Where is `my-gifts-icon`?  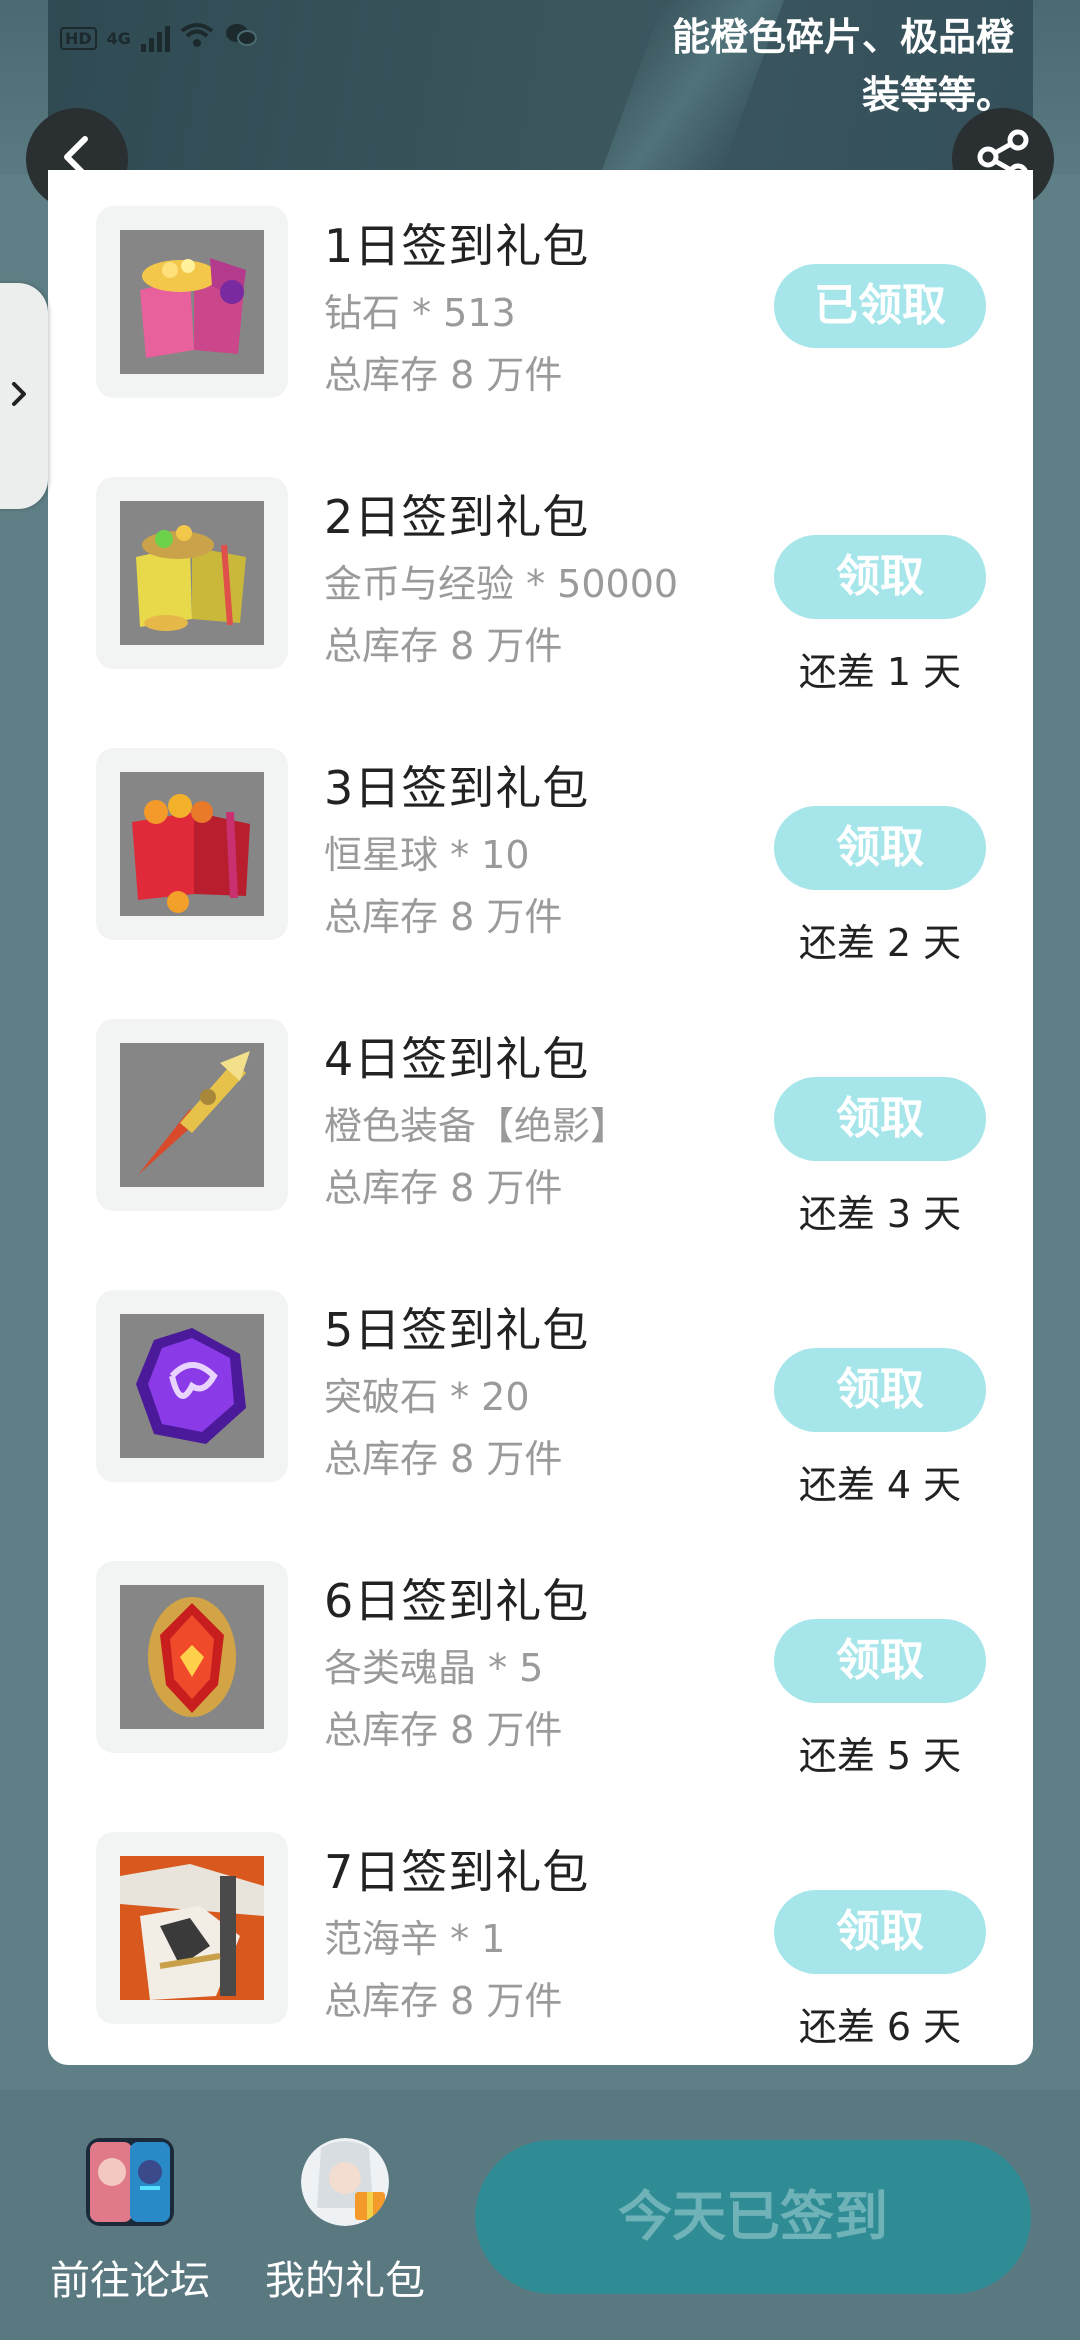 my-gifts-icon is located at coordinates (345, 2182).